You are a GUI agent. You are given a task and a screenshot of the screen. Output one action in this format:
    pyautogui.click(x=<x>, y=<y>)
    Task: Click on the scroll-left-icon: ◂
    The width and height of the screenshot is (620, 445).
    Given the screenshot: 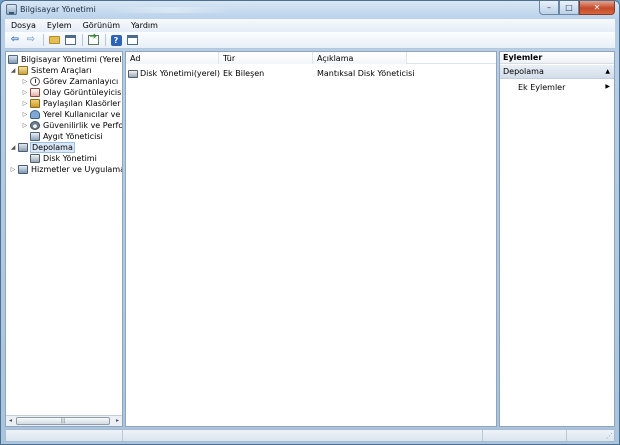 What is the action you would take?
    pyautogui.click(x=10, y=421)
    